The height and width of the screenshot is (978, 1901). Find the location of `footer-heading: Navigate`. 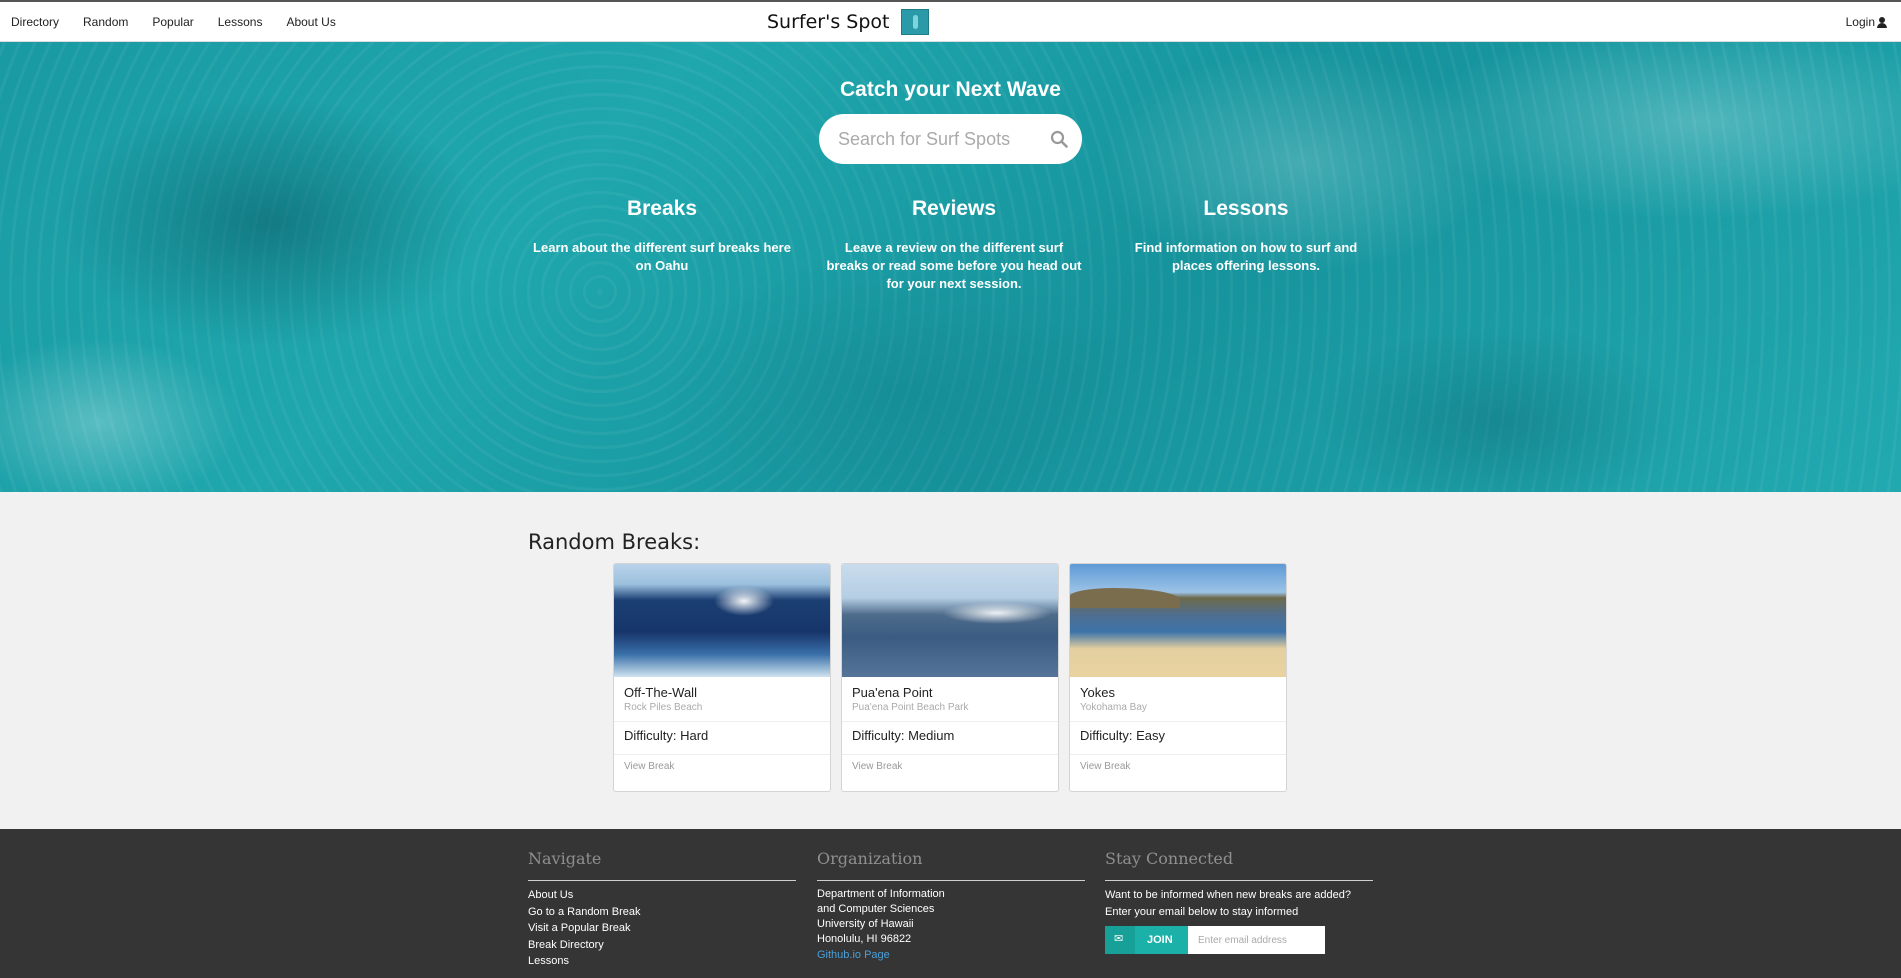

footer-heading: Navigate is located at coordinates (662, 865).